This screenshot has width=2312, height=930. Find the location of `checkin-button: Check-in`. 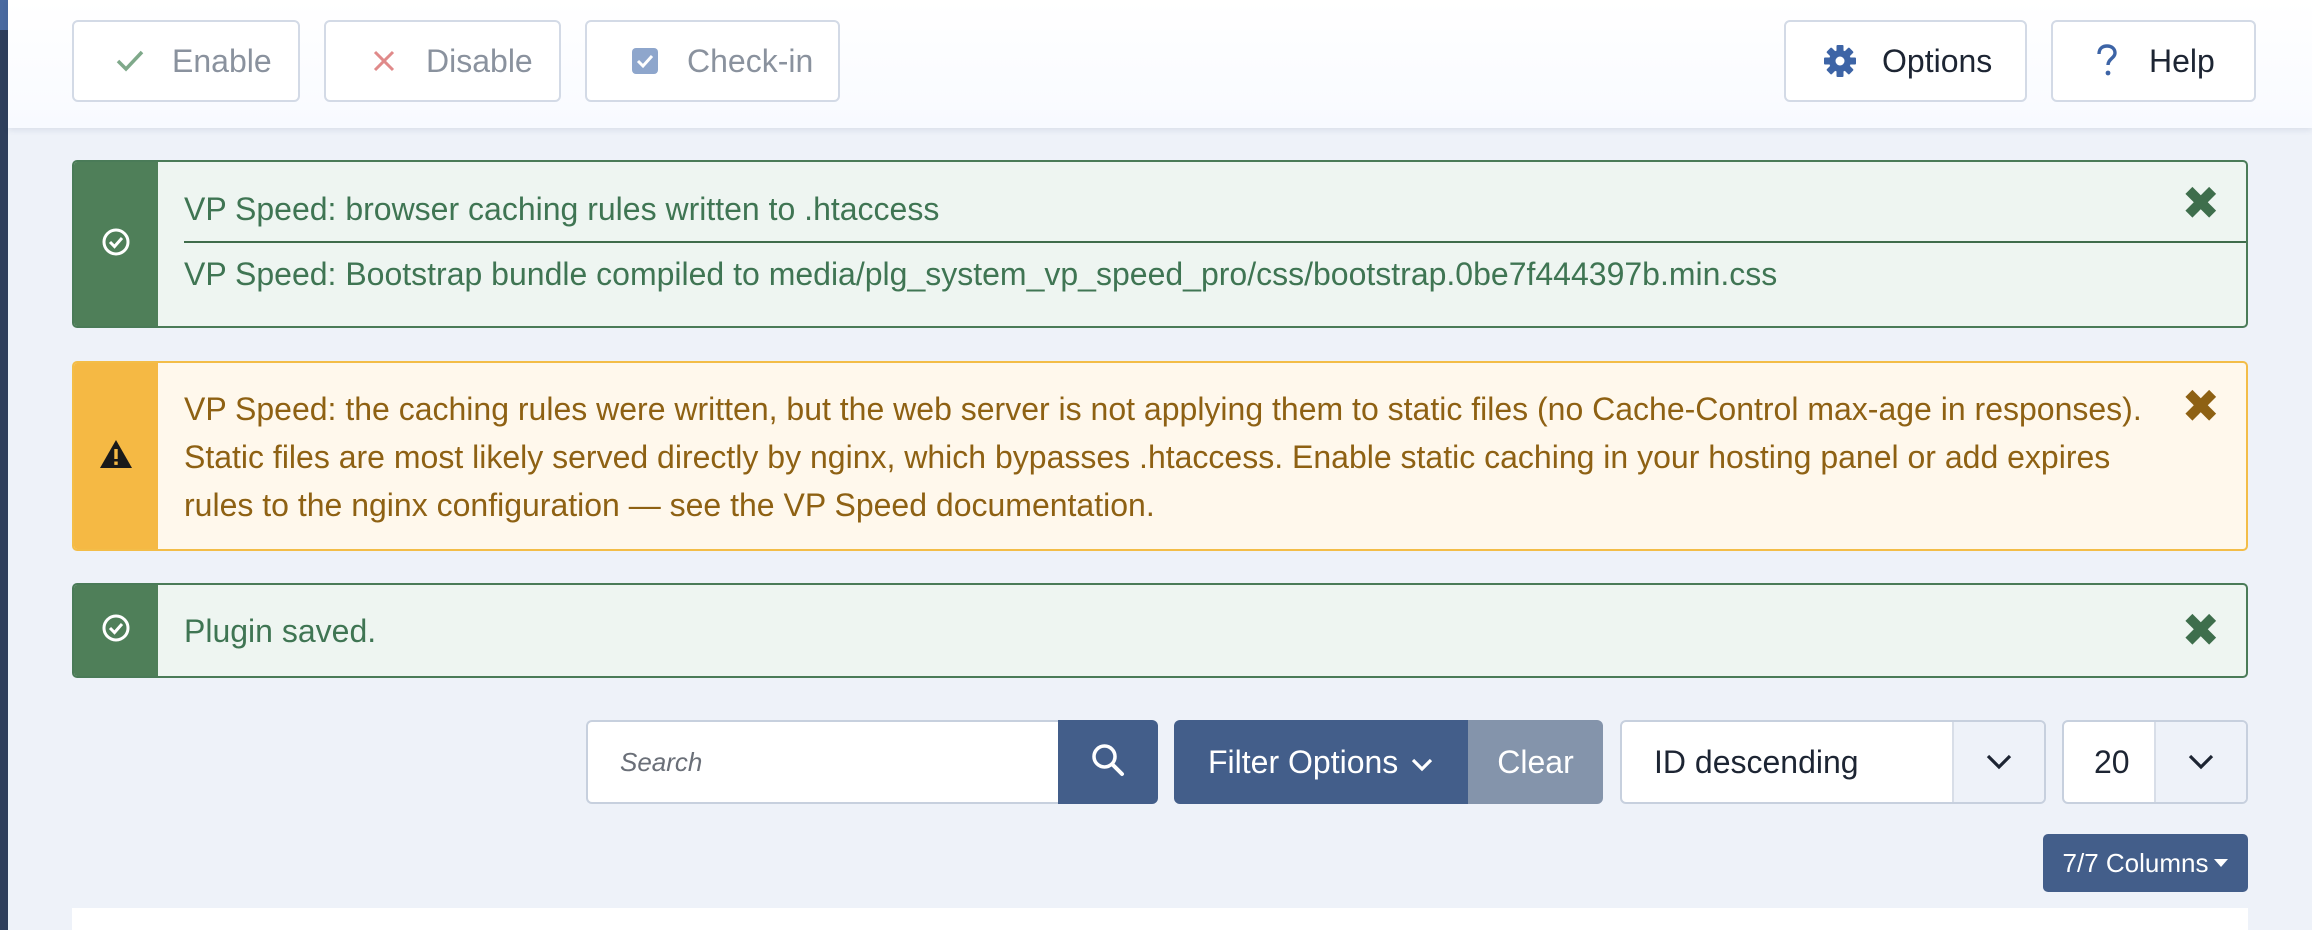

checkin-button: Check-in is located at coordinates (712, 61).